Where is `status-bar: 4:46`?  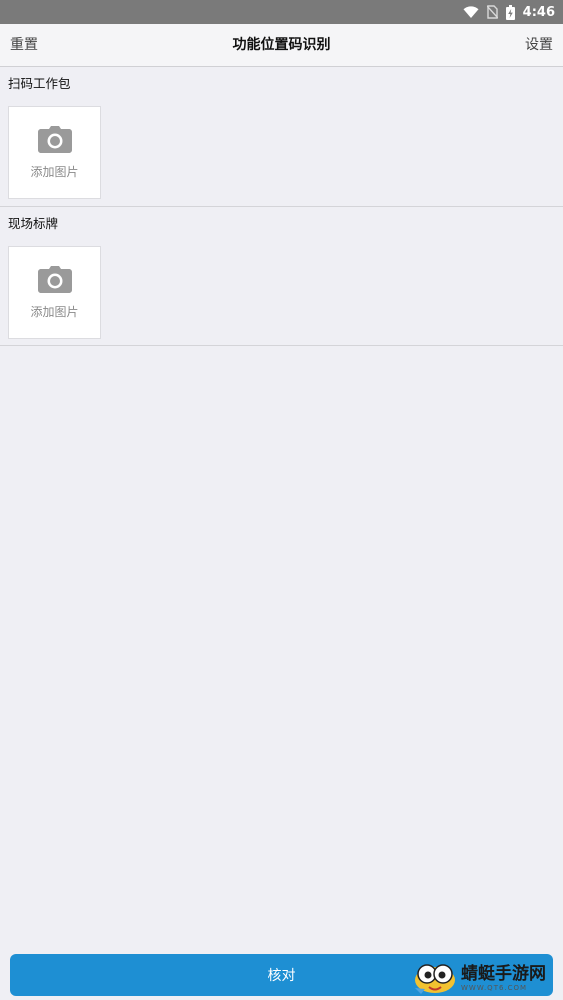 status-bar: 4:46 is located at coordinates (281, 12).